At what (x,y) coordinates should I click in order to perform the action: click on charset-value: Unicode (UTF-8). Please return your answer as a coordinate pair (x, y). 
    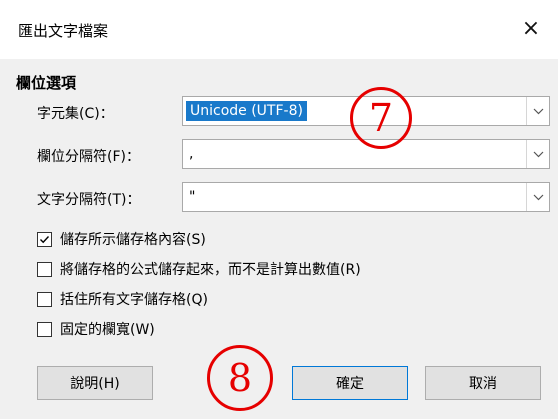
    Looking at the image, I should click on (246, 111).